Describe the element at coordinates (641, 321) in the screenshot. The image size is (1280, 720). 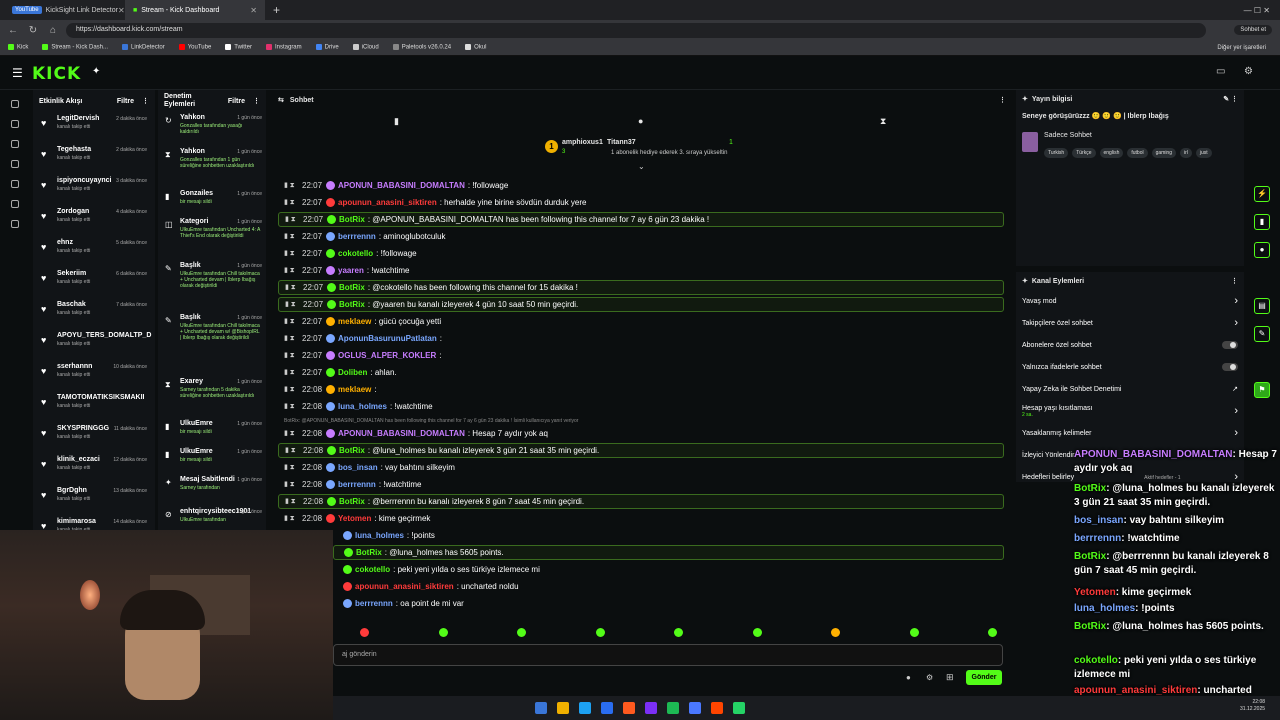
I see `chat-message: ▮ ⧗ 22:07 meklaew: gücü çocuğa yetti` at that location.